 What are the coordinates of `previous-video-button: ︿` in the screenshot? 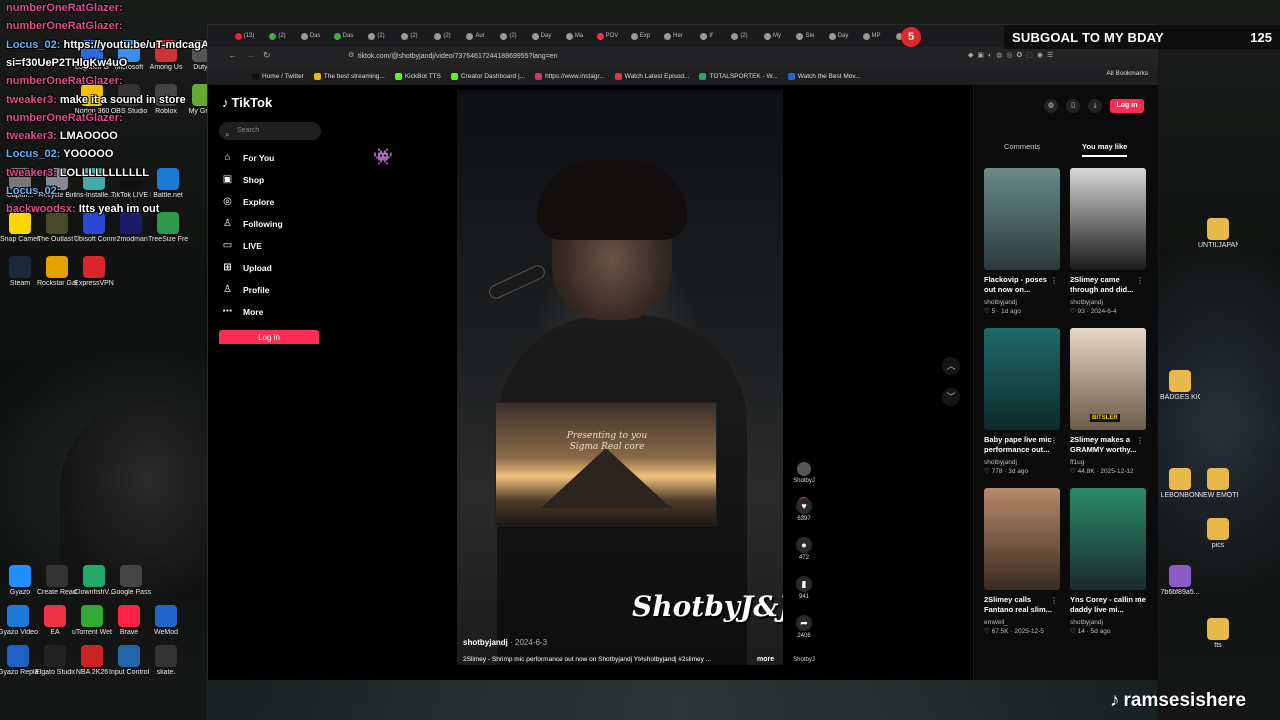 It's located at (951, 366).